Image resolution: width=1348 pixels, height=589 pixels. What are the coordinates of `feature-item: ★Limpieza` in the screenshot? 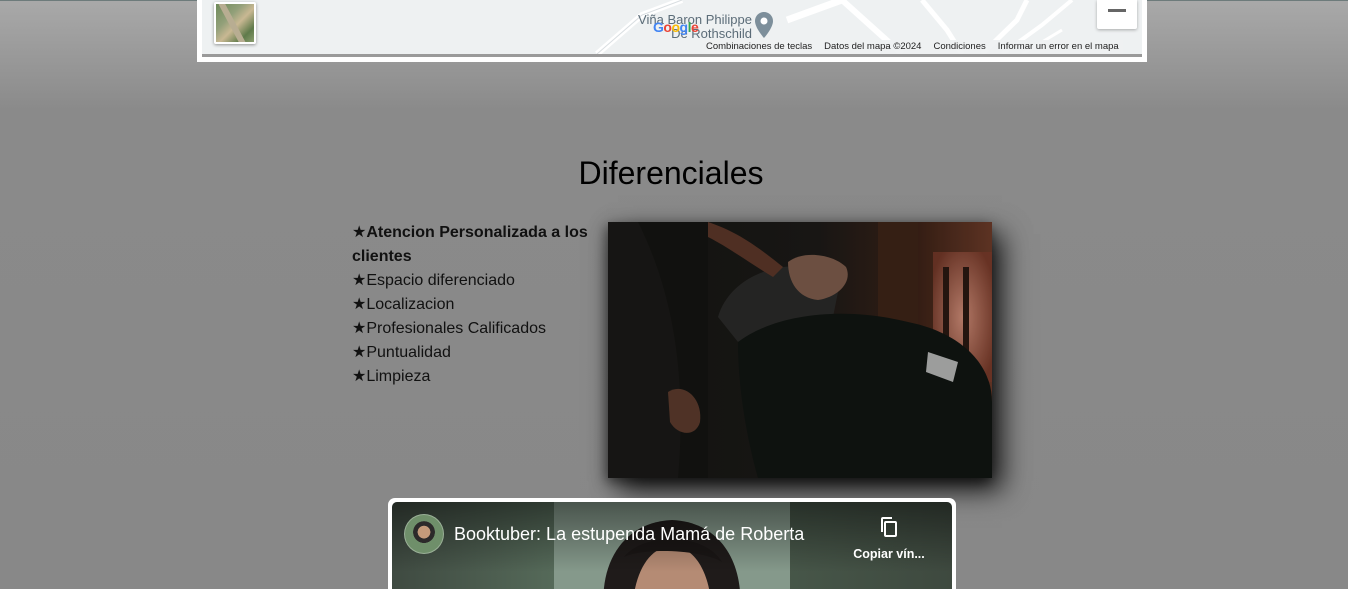 It's located at (477, 377).